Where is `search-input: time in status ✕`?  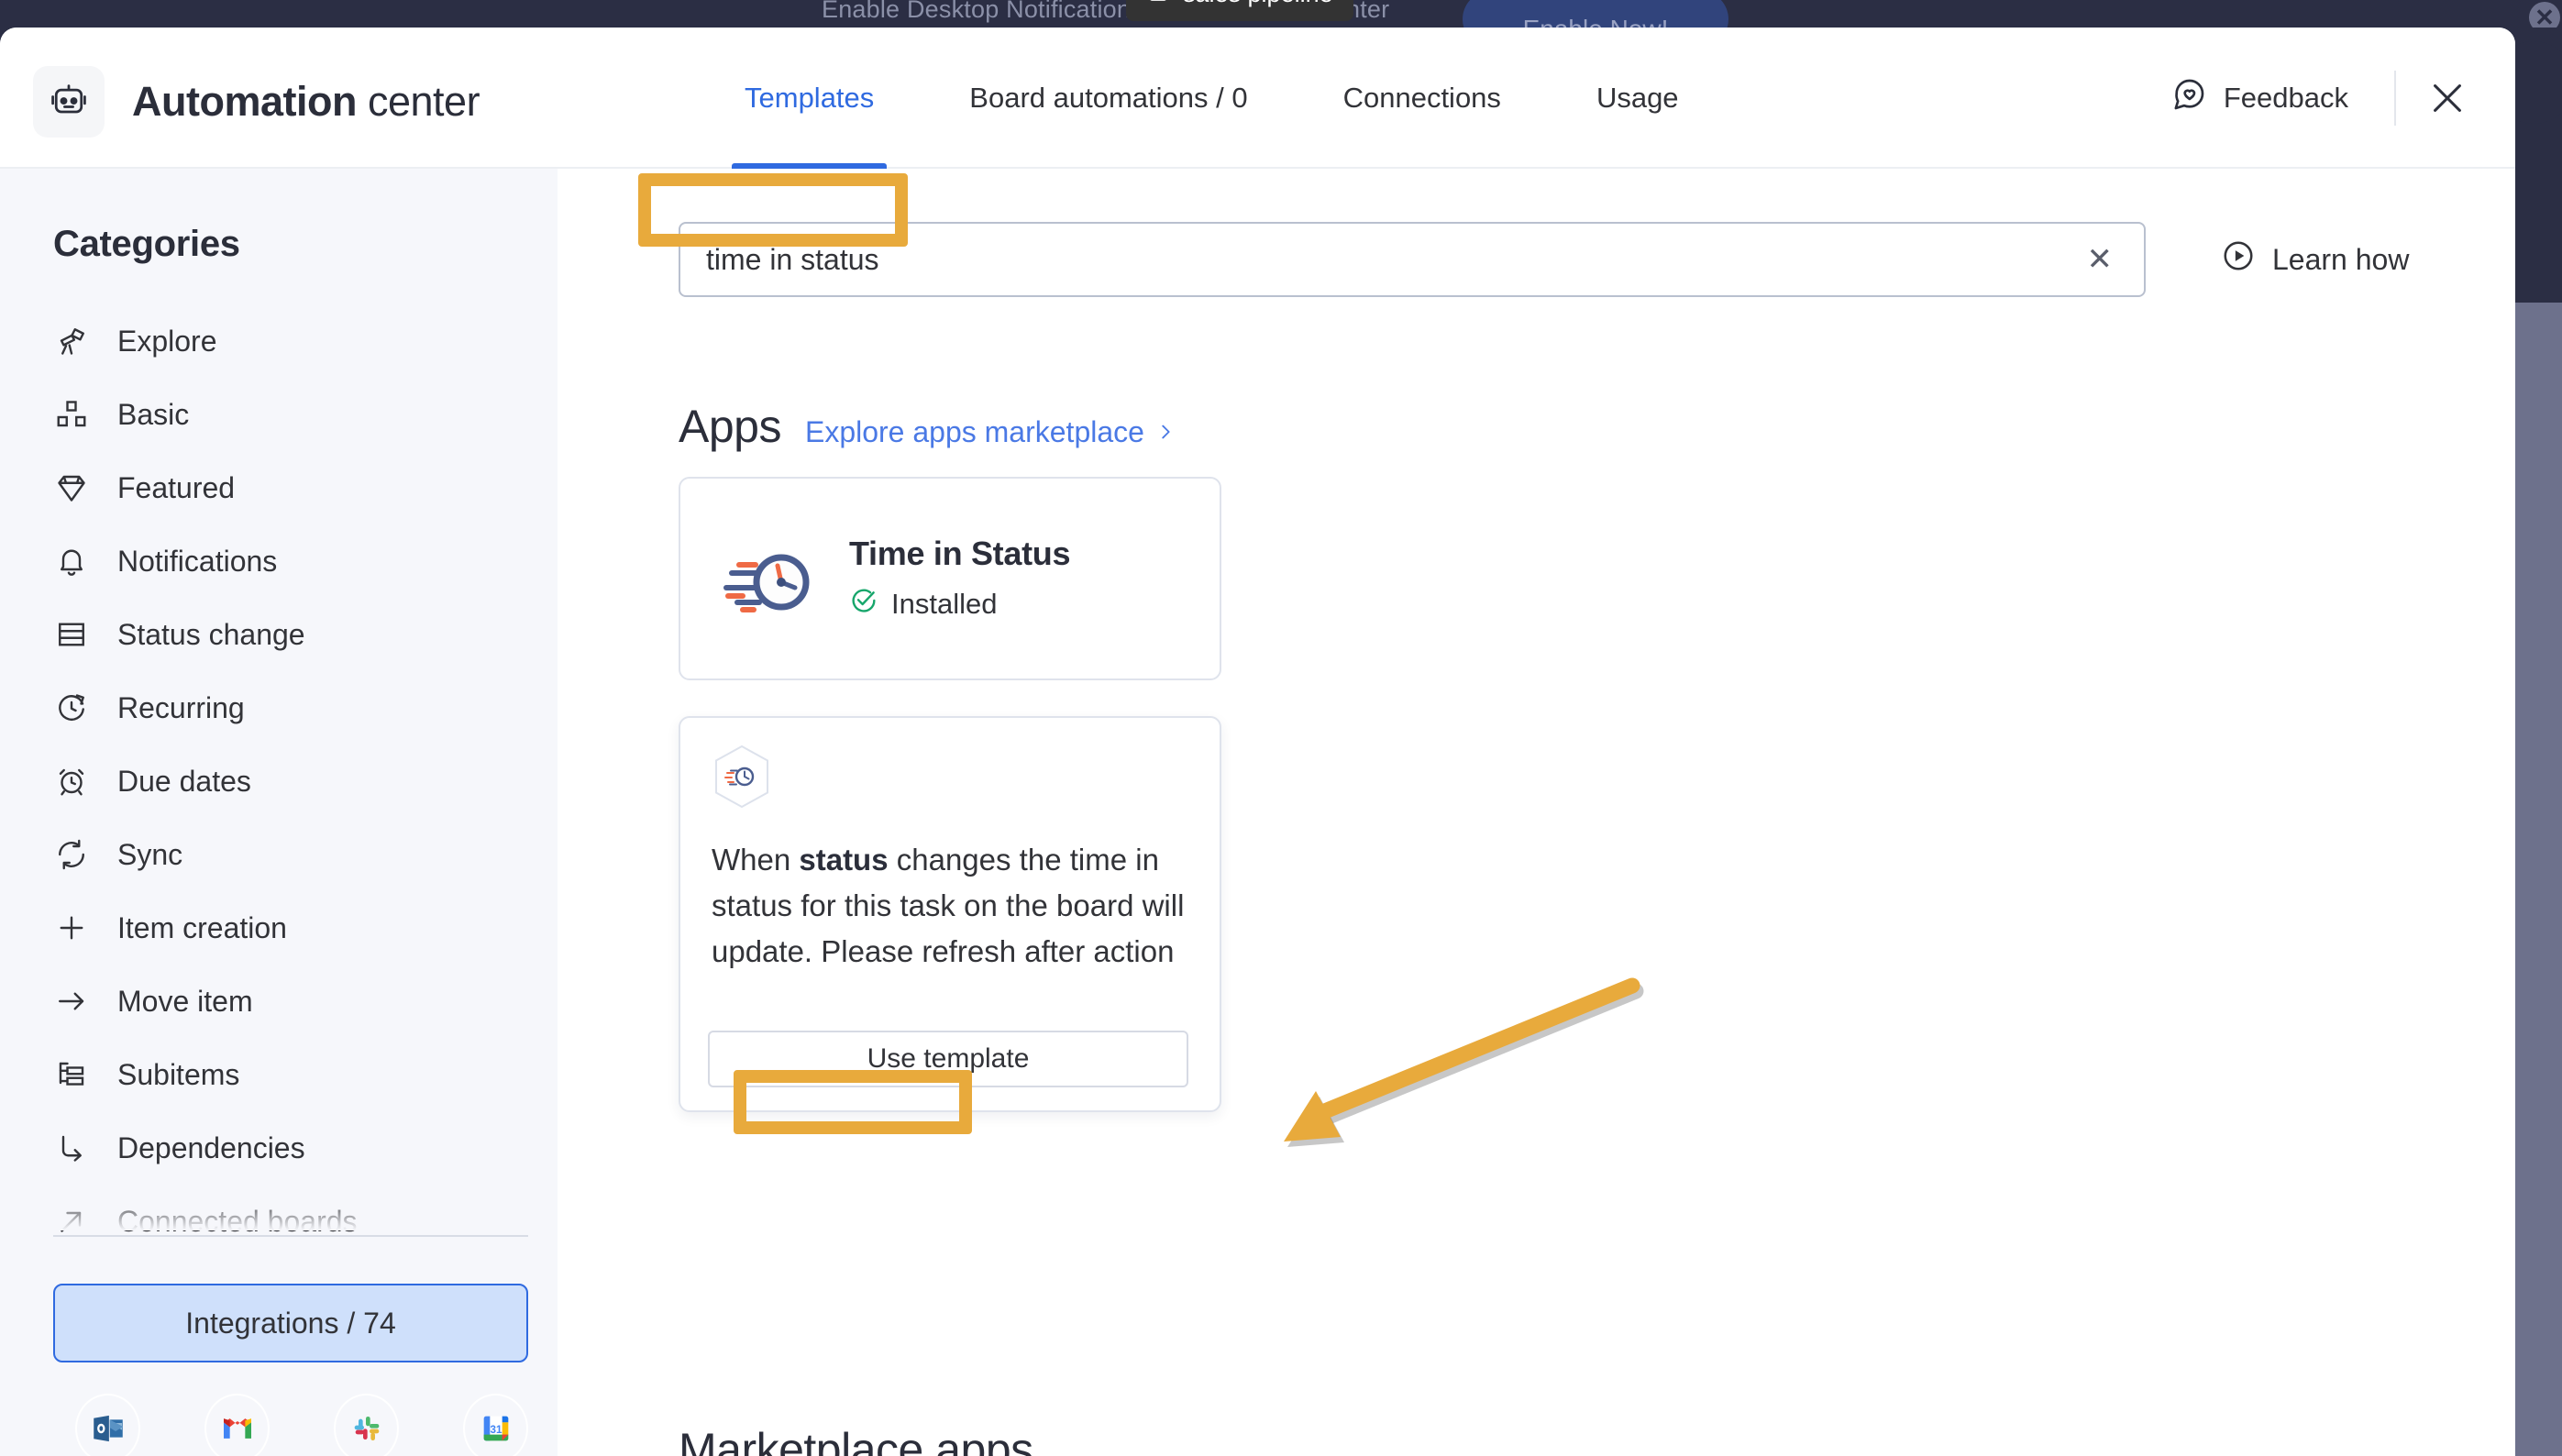 search-input: time in status ✕ is located at coordinates (1413, 259).